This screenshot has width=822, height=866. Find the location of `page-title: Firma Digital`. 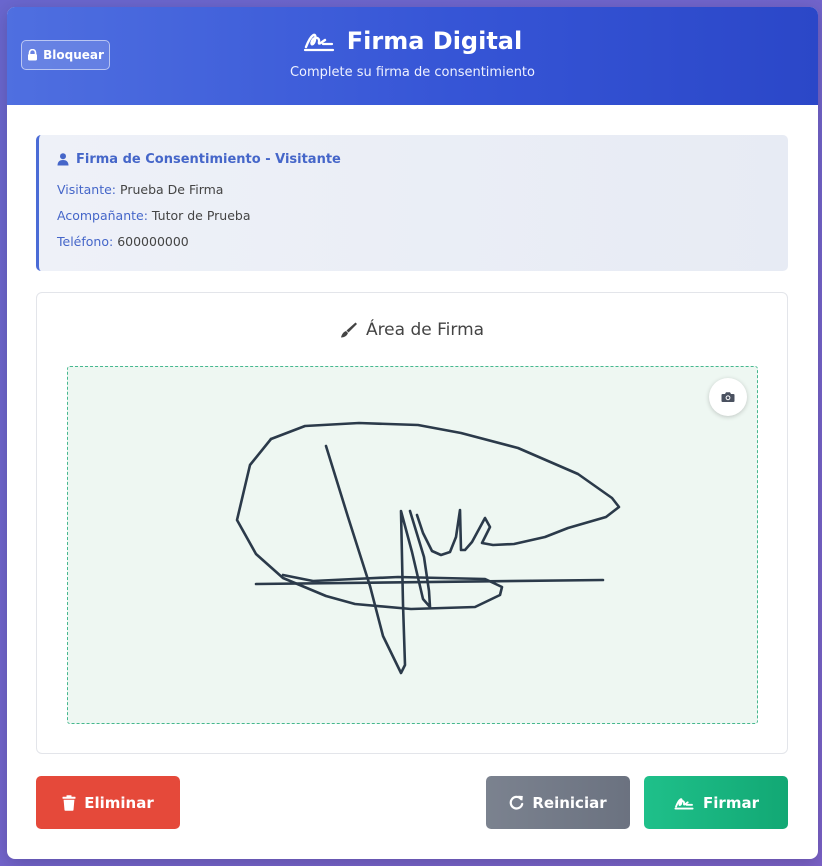

page-title: Firma Digital is located at coordinates (412, 41).